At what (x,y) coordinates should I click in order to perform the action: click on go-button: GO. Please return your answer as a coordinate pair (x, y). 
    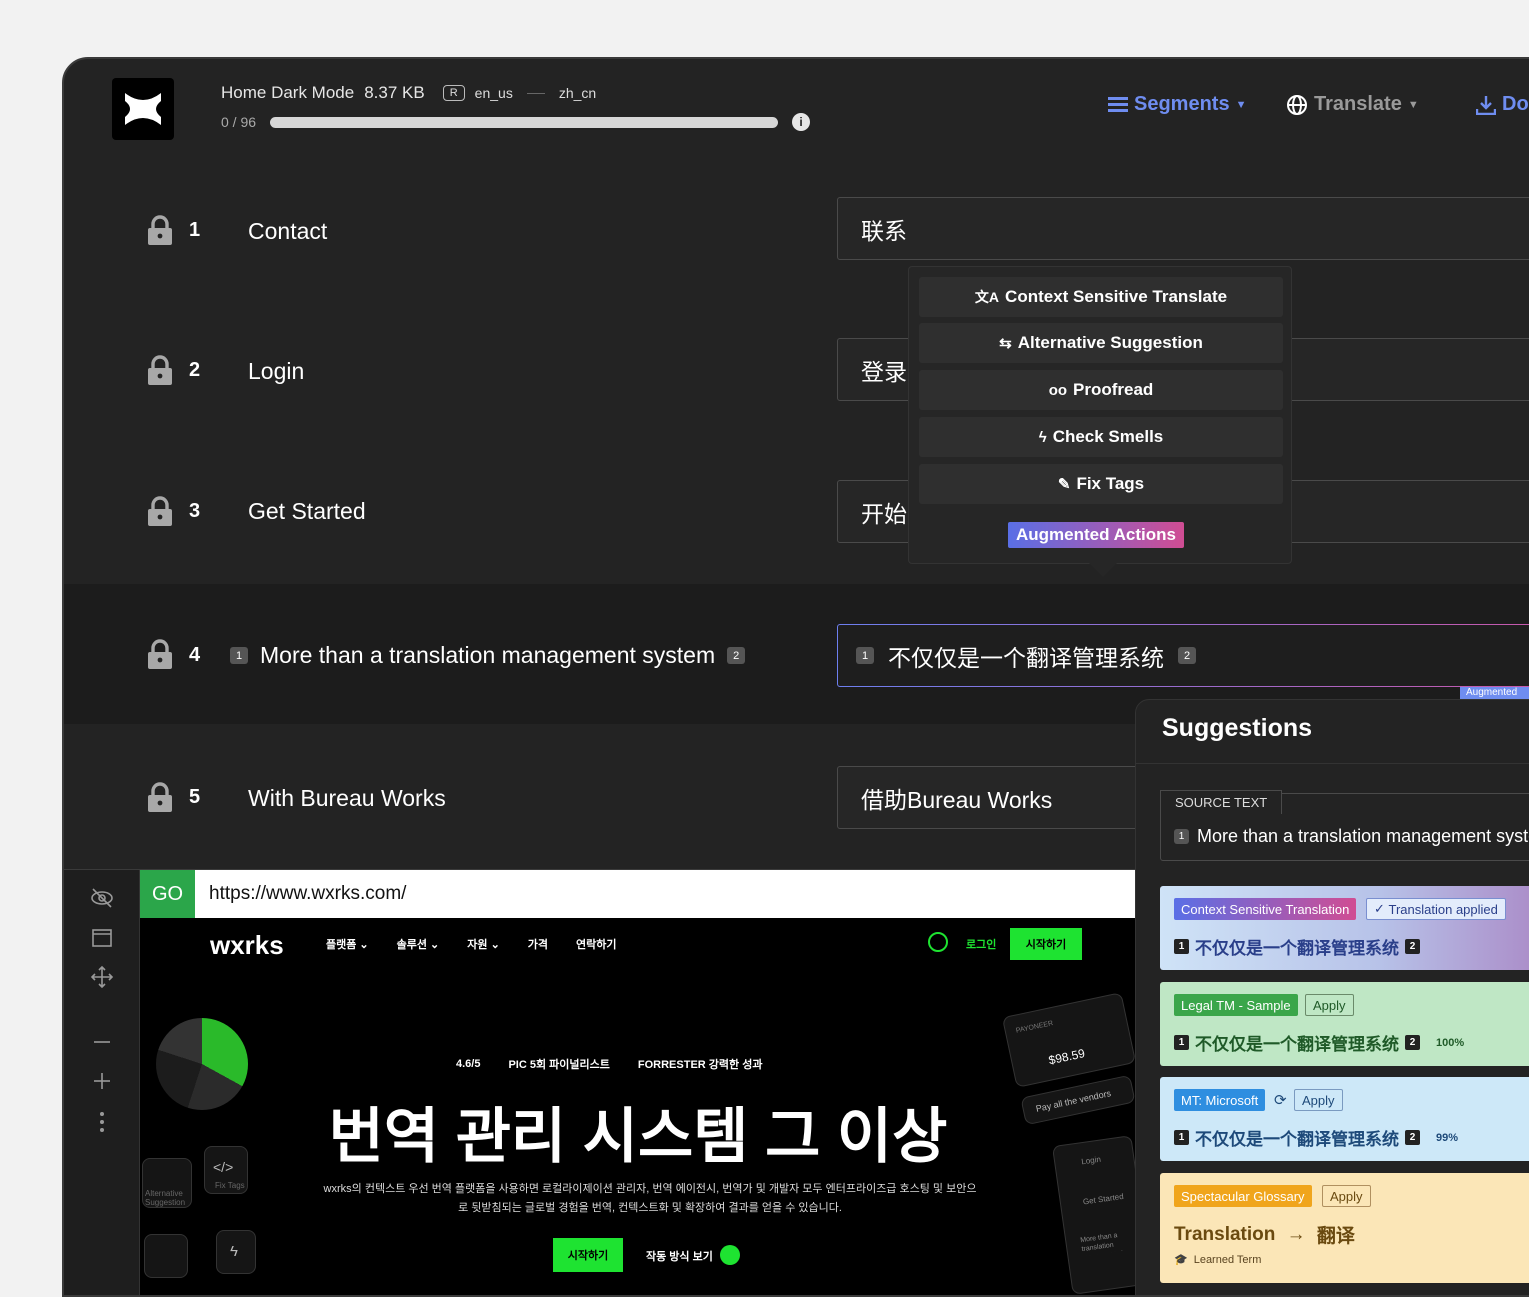
    Looking at the image, I should click on (167, 894).